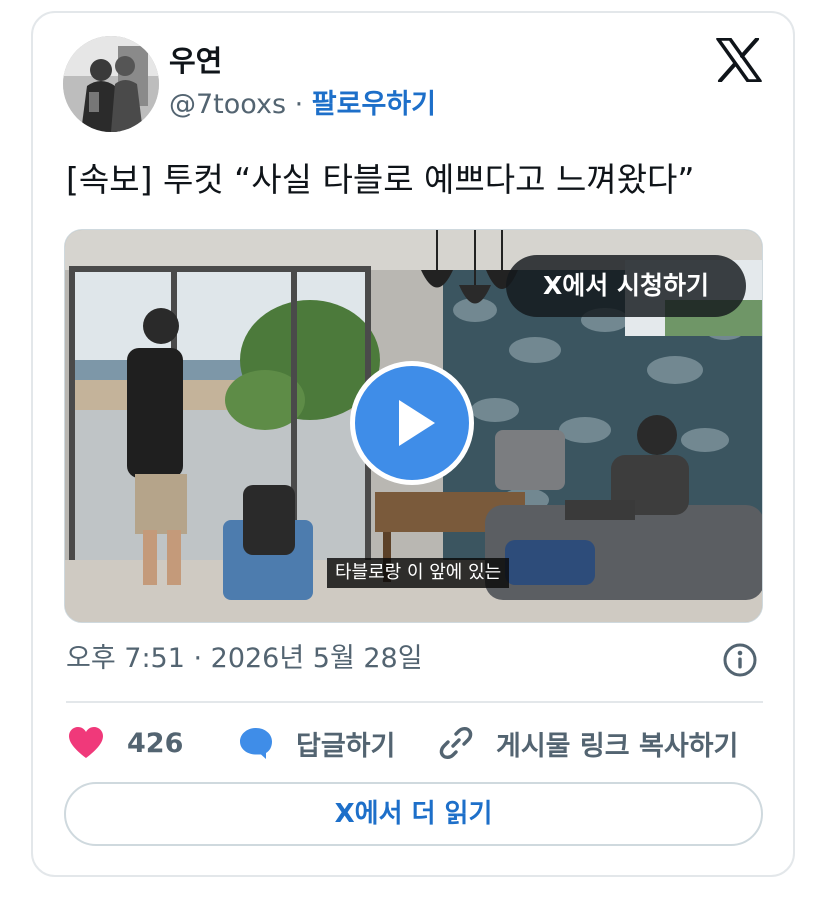 This screenshot has width=827, height=903. Describe the element at coordinates (227, 104) in the screenshot. I see `author-handle: @7tooxs` at that location.